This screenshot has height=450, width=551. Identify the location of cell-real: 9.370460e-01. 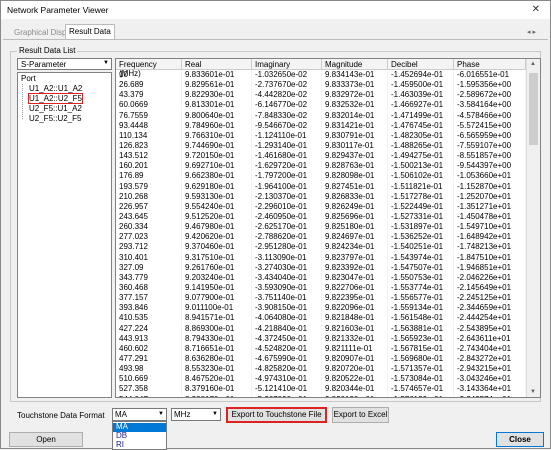
(217, 247).